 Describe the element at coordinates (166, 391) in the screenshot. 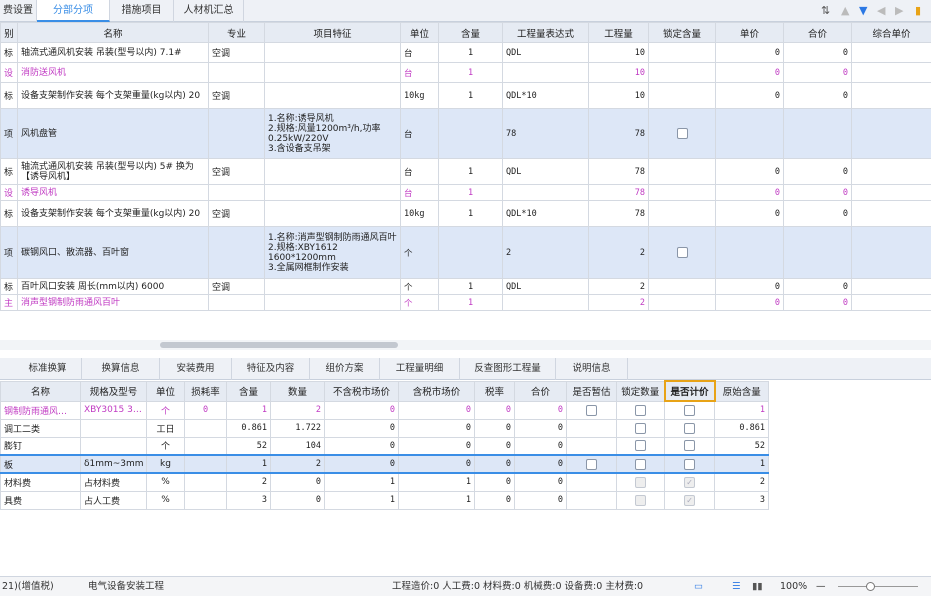

I see `detail-col-header: 单位` at that location.